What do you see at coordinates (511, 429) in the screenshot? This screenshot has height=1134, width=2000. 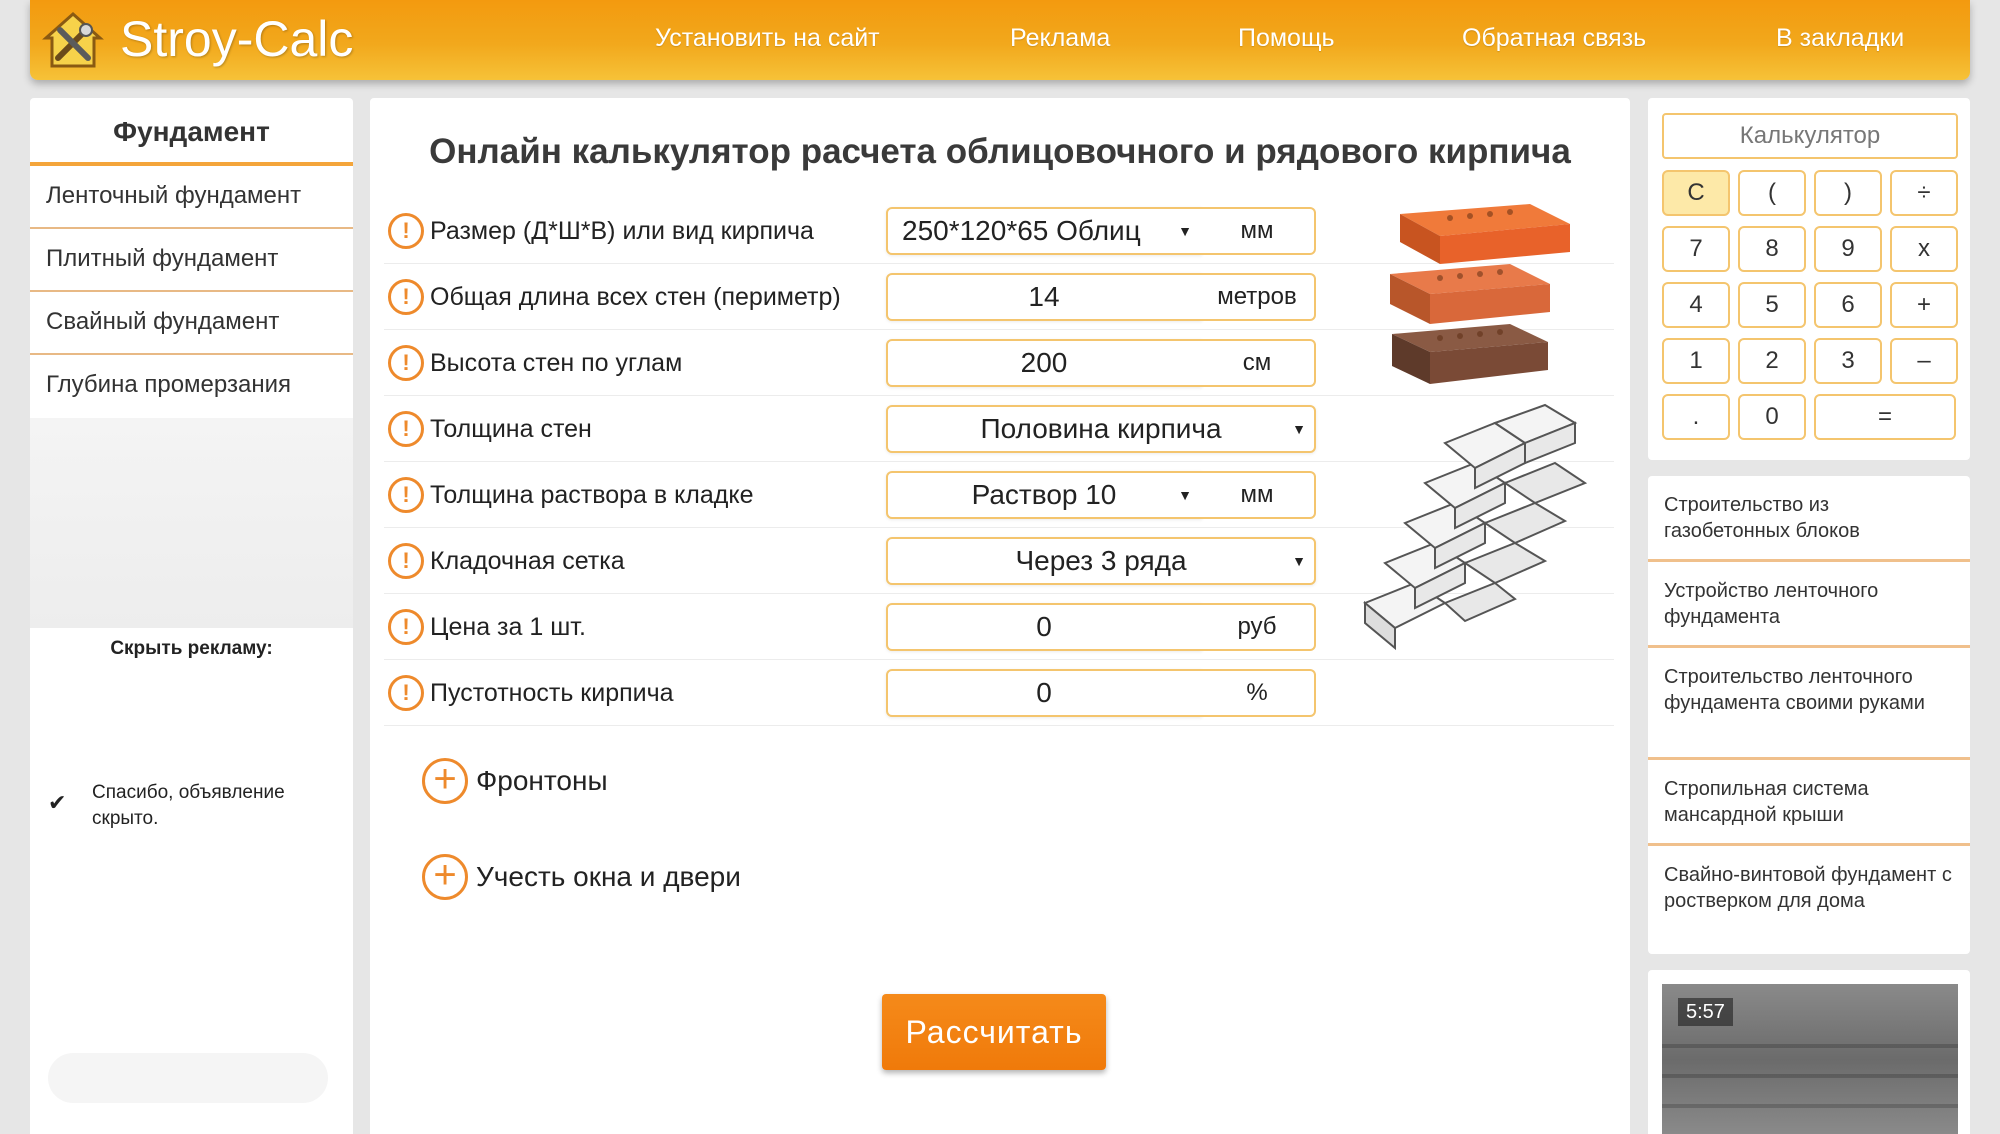 I see `row-label: Толщина стен` at bounding box center [511, 429].